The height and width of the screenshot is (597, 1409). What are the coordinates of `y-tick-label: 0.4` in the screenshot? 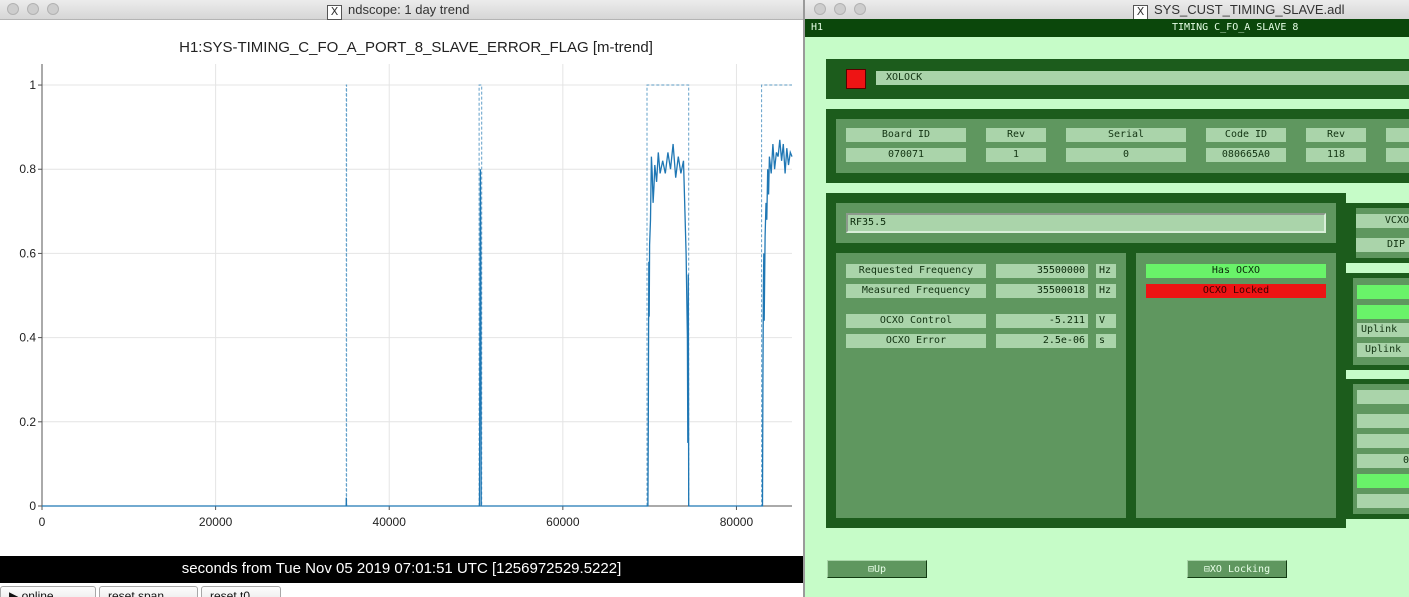 It's located at (27, 338).